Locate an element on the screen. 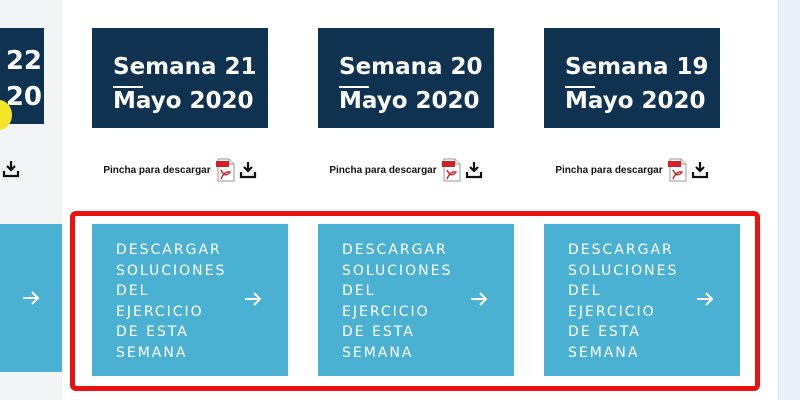  partial-title-line: 22 is located at coordinates (23, 61).